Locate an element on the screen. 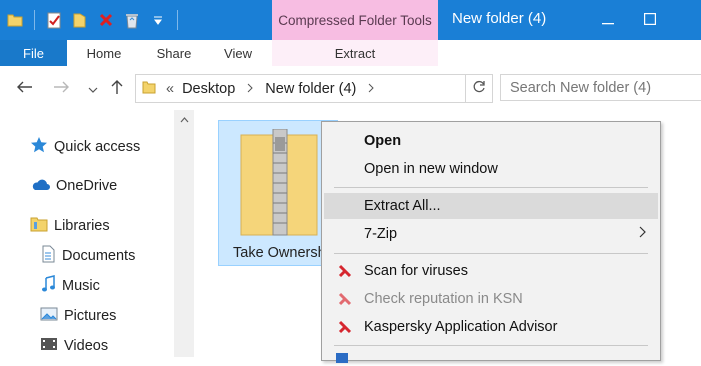  back-button is located at coordinates (25, 89).